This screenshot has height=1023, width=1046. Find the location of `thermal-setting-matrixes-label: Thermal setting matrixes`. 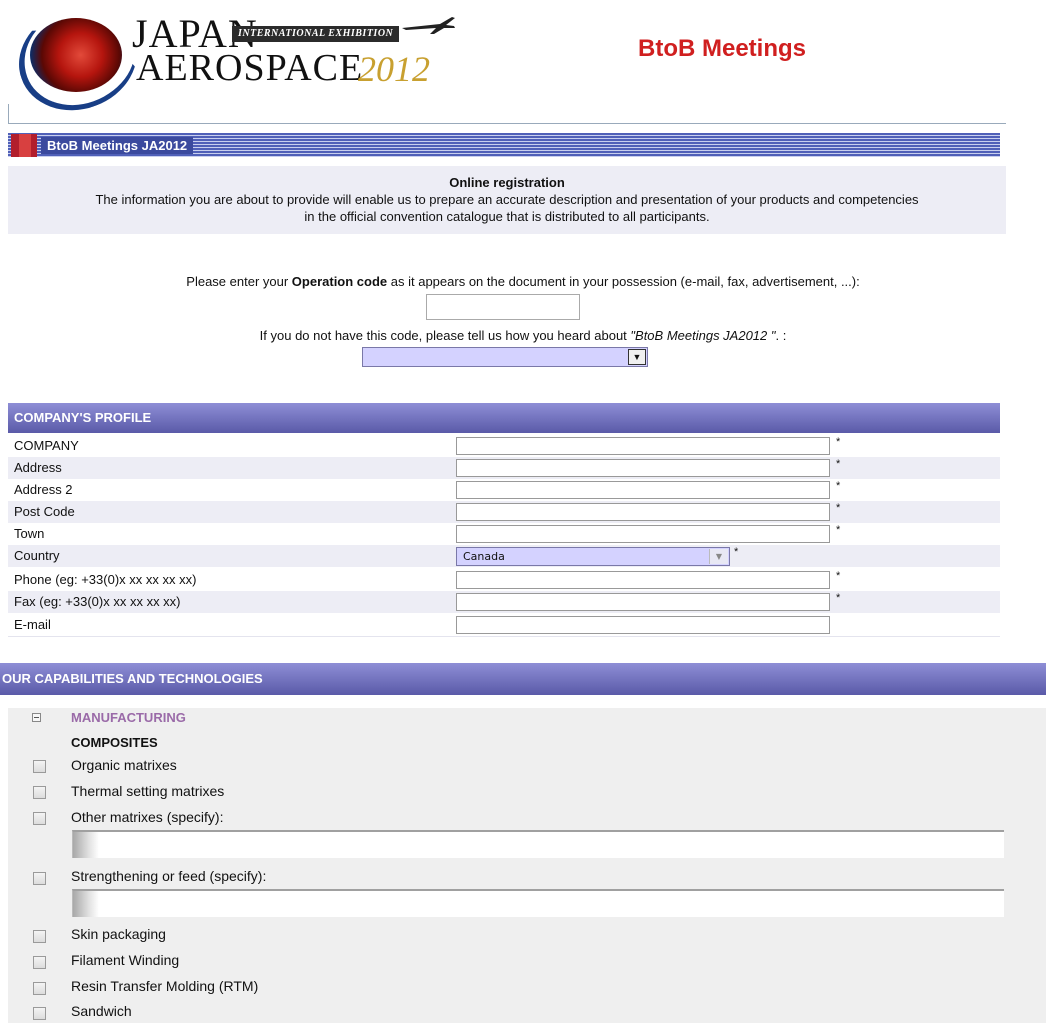

thermal-setting-matrixes-label: Thermal setting matrixes is located at coordinates (148, 791).